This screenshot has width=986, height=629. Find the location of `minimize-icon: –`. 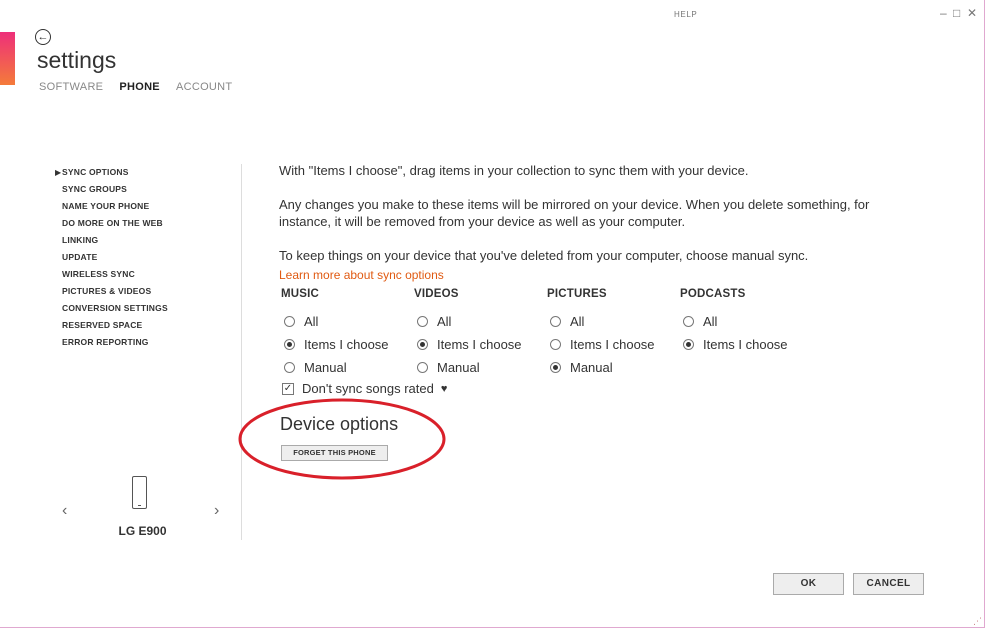

minimize-icon: – is located at coordinates (943, 13).